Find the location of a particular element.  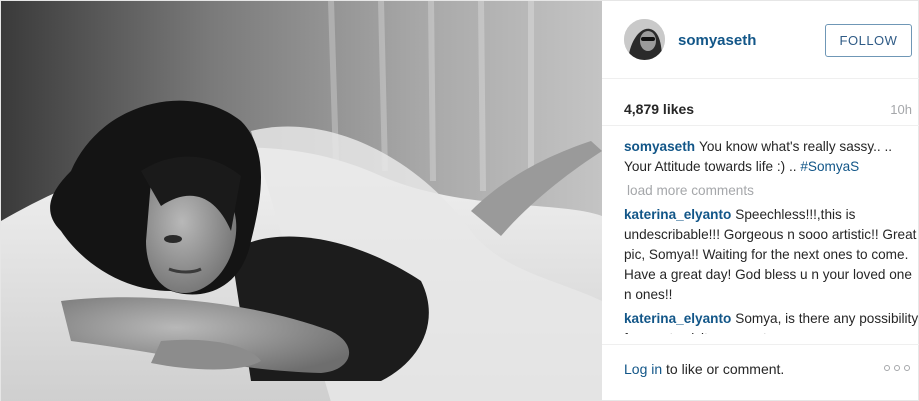

post-header: somyaseth FOLLOW is located at coordinates (760, 40).